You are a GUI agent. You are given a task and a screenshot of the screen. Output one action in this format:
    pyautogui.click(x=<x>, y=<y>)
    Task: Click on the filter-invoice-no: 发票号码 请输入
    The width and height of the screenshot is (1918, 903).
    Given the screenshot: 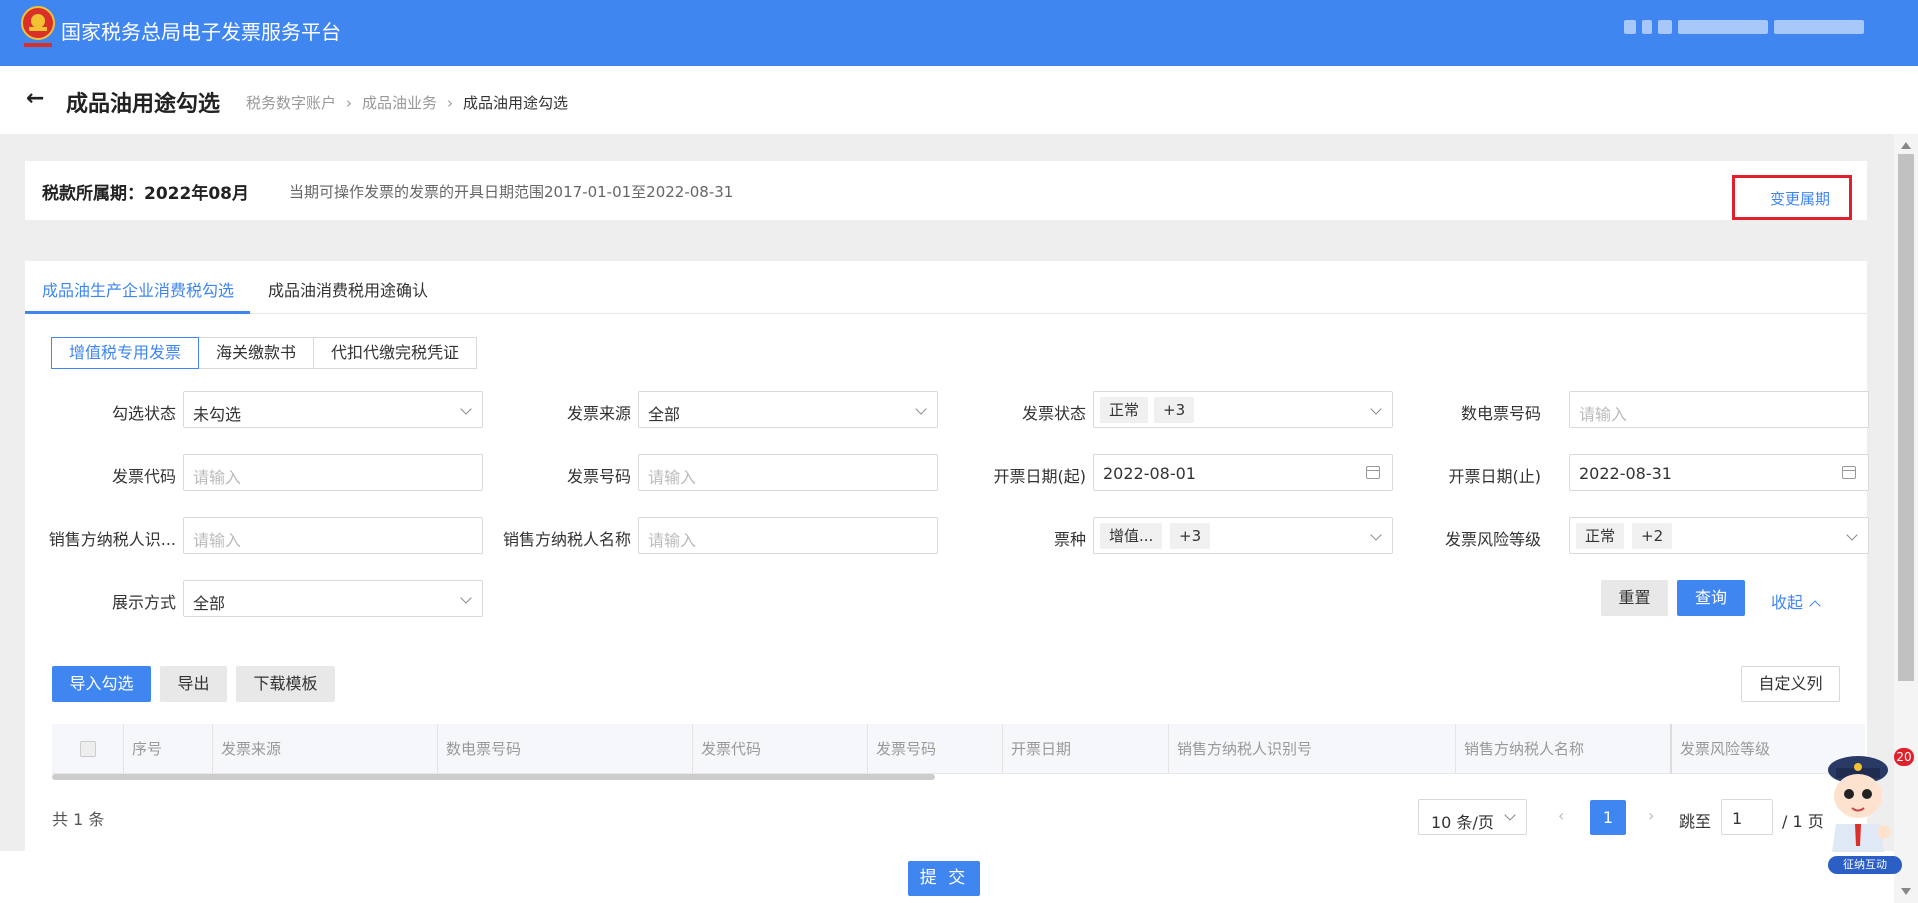 What is the action you would take?
    pyautogui.click(x=710, y=472)
    